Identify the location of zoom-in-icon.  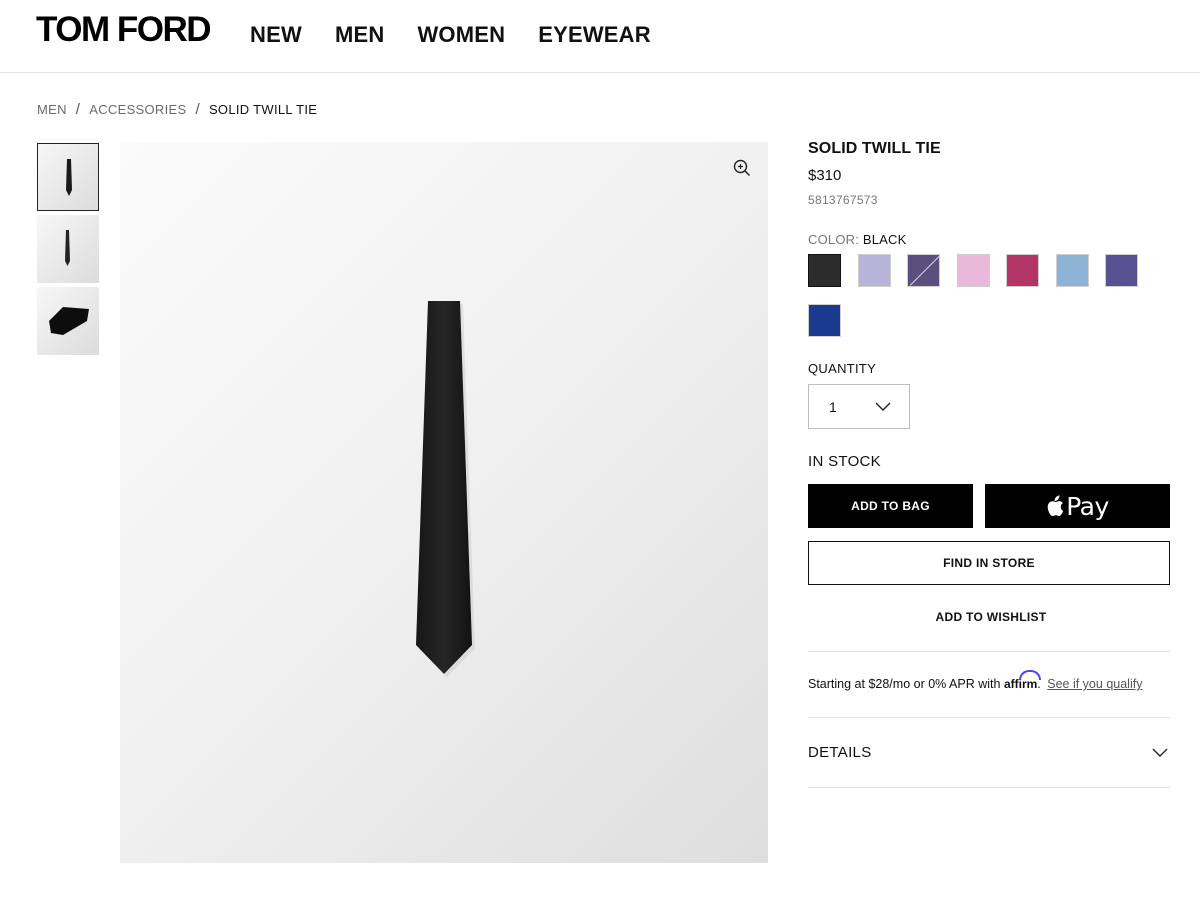
(742, 168).